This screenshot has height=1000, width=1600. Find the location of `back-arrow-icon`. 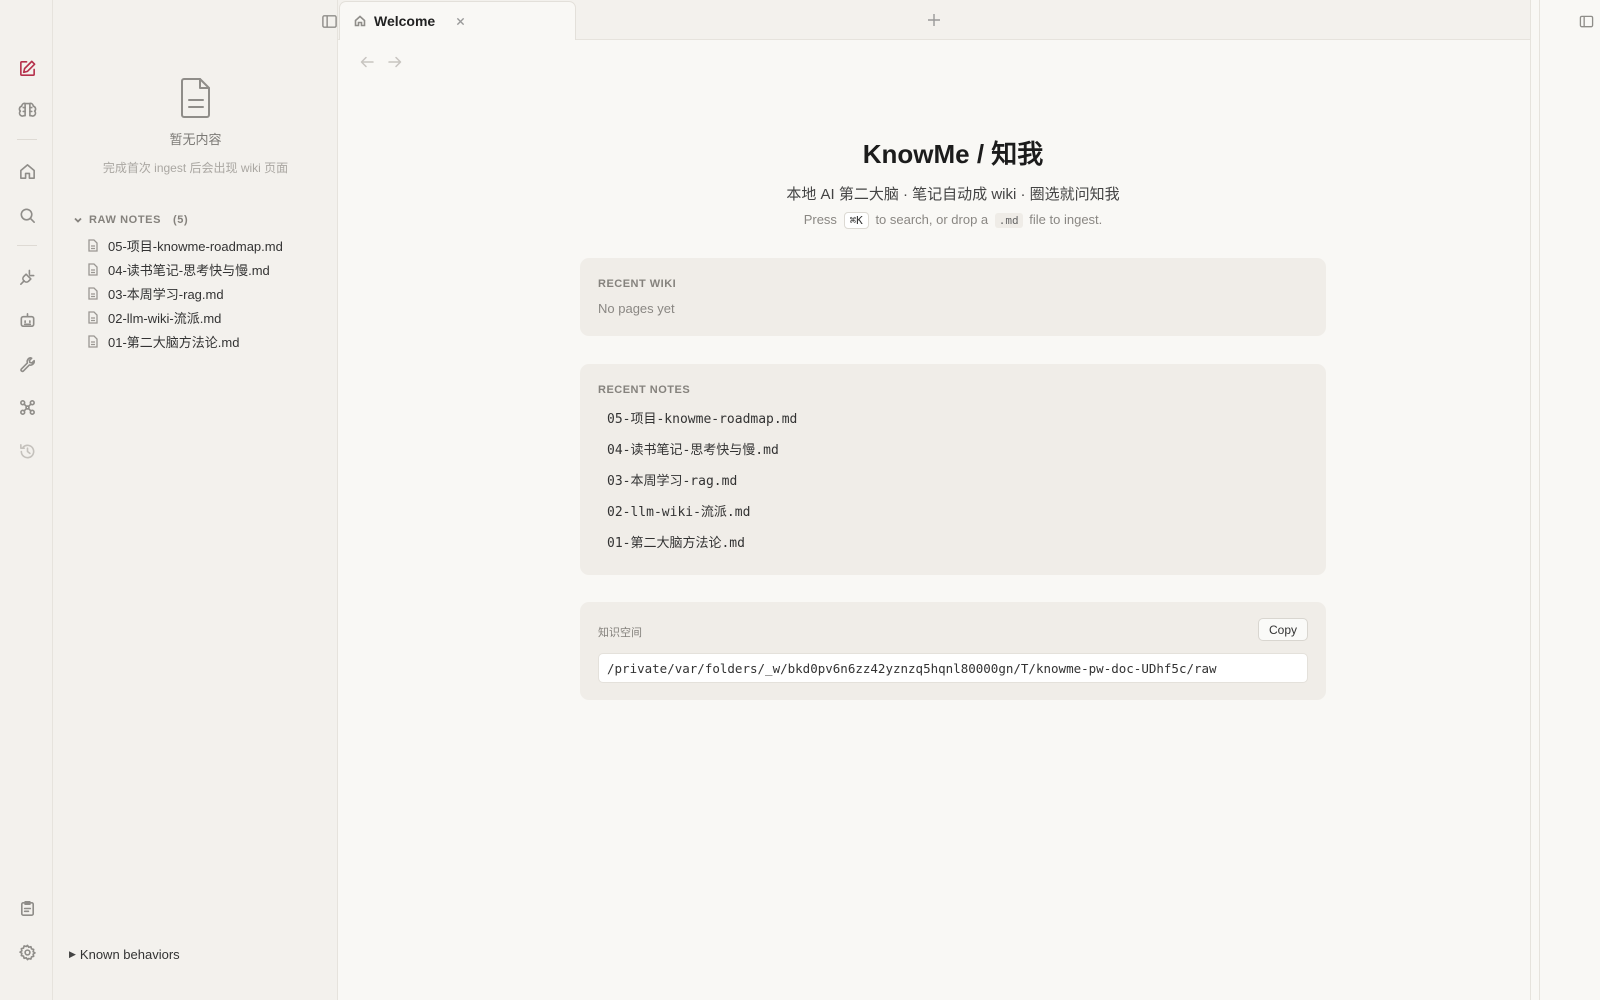

back-arrow-icon is located at coordinates (367, 62).